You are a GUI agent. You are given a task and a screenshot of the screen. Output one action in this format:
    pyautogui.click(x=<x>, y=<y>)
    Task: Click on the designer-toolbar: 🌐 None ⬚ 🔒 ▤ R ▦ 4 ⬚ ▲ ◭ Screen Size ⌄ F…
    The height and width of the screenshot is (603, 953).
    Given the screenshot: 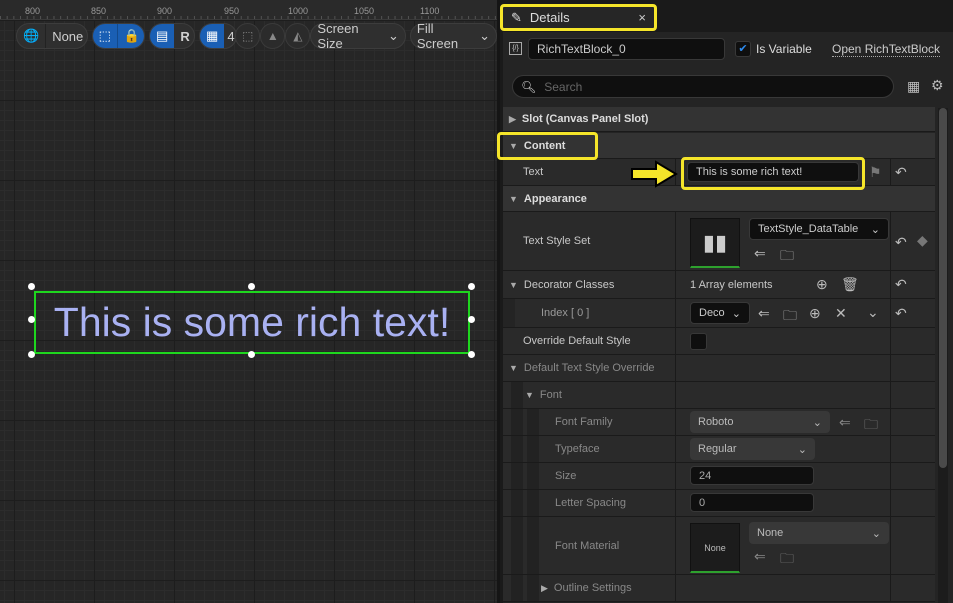 What is the action you would take?
    pyautogui.click(x=256, y=36)
    